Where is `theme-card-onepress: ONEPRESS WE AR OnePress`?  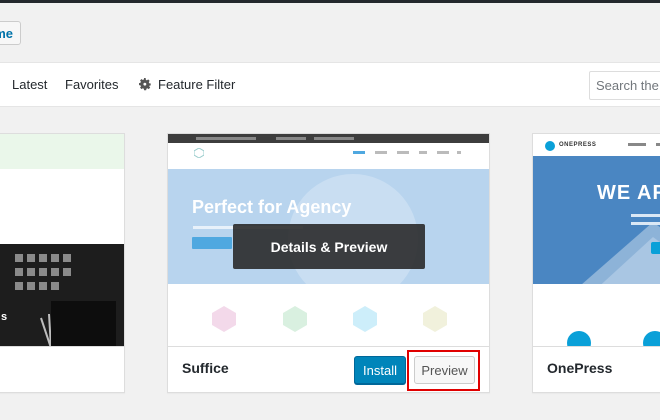
theme-card-onepress: ONEPRESS WE AR OnePress is located at coordinates (596, 263).